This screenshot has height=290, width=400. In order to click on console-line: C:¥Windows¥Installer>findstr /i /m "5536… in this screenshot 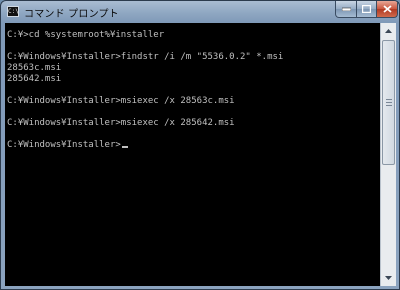, I will do `click(145, 57)`.